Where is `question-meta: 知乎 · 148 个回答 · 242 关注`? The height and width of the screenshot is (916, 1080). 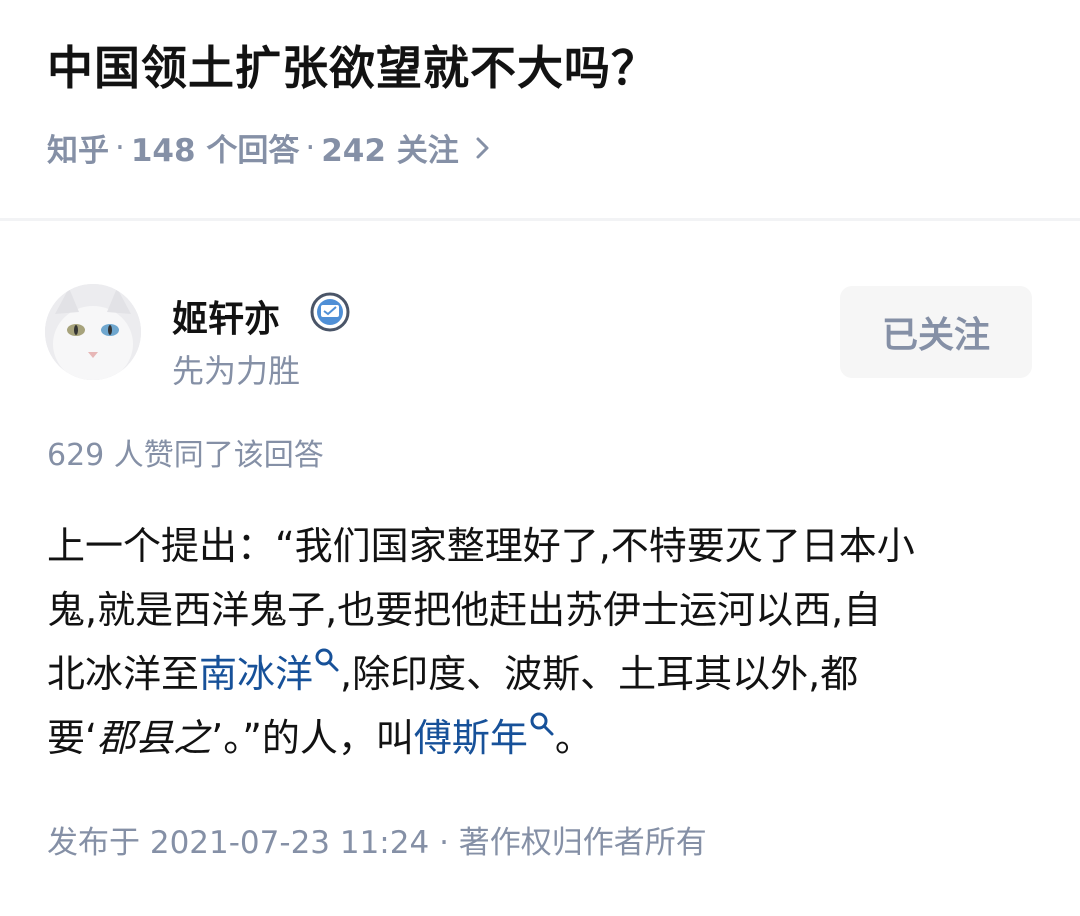 question-meta: 知乎 · 148 个回答 · 242 关注 is located at coordinates (269, 147).